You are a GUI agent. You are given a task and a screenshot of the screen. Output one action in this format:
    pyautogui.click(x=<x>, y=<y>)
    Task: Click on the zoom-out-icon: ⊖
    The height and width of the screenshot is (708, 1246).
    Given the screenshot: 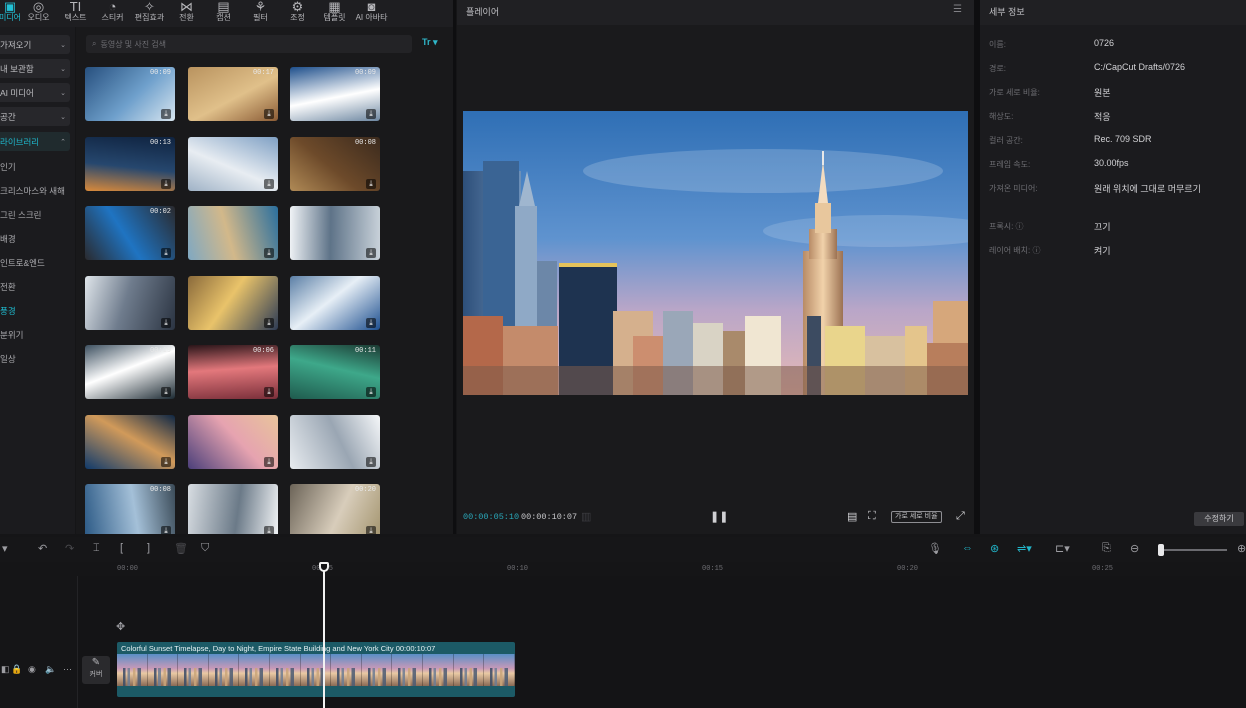 What is the action you would take?
    pyautogui.click(x=1134, y=548)
    